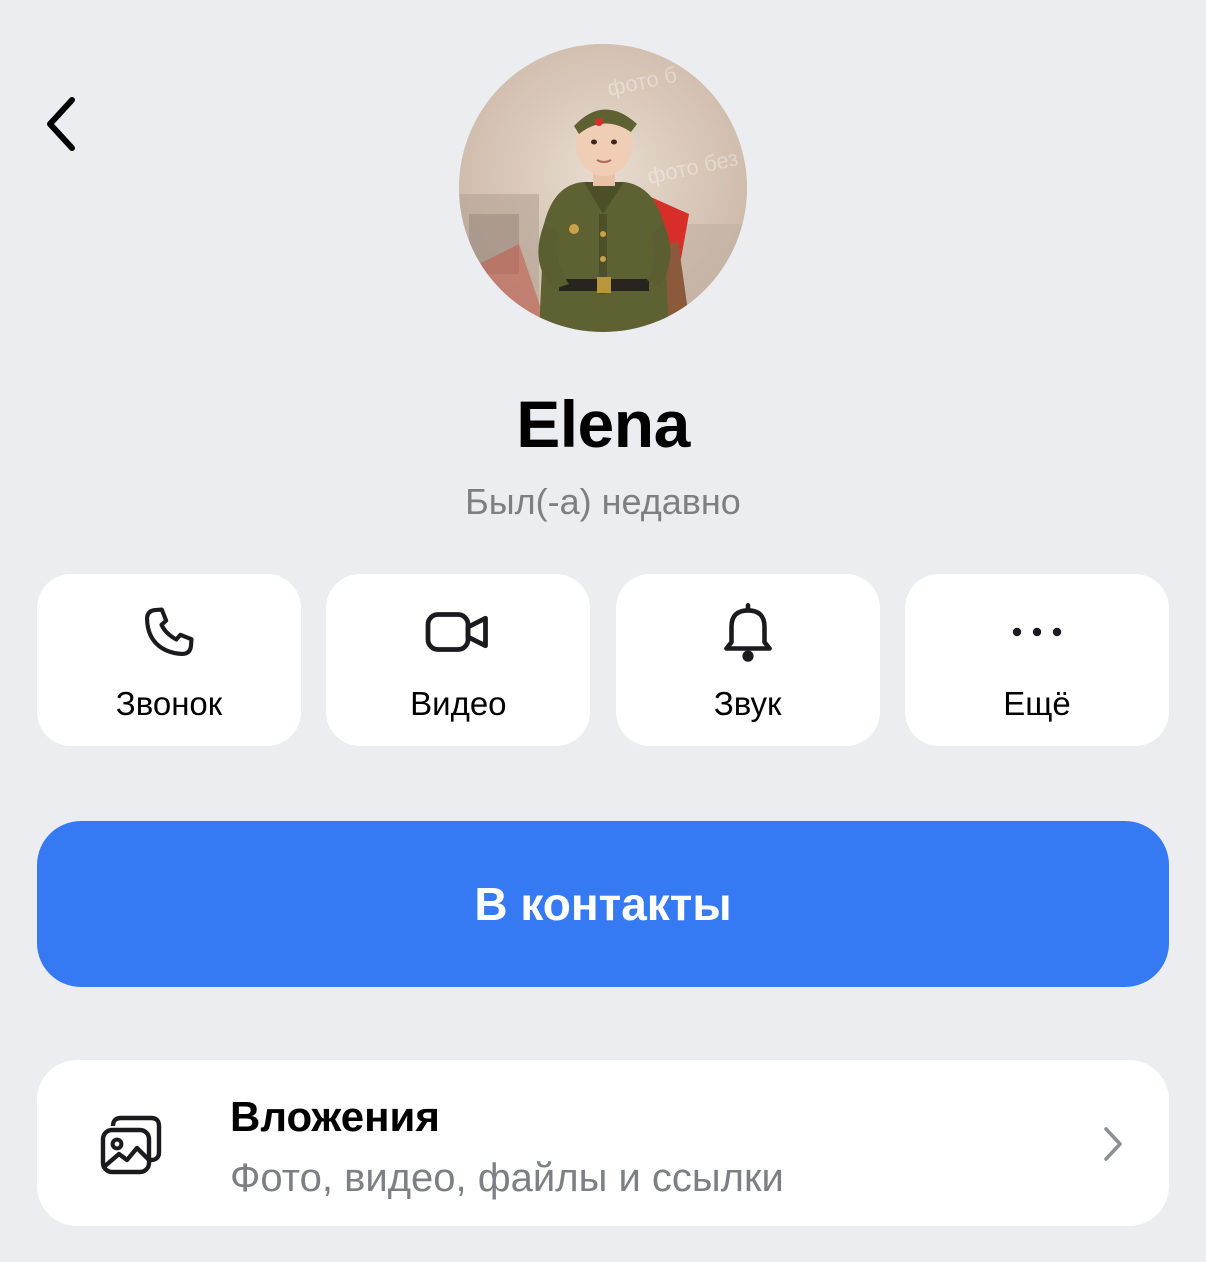  Describe the element at coordinates (747, 703) in the screenshot. I see `sound-button-label: Звук` at that location.